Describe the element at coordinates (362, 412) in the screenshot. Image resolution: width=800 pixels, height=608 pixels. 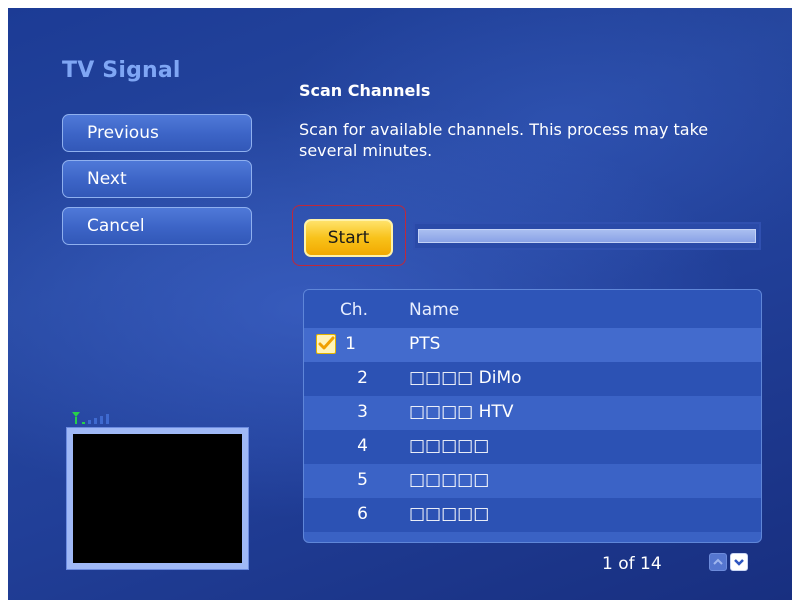
I see `channel-number: 3` at that location.